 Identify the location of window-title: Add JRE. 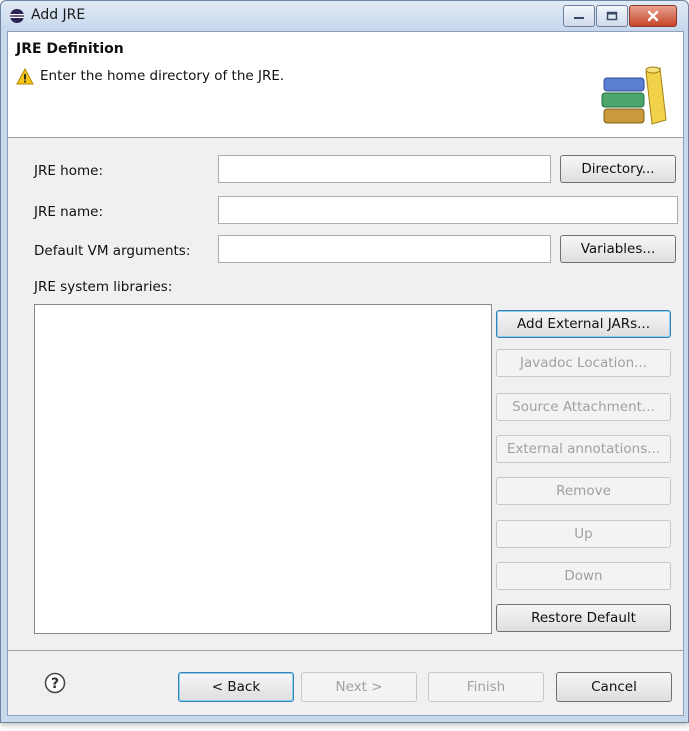
(58, 15).